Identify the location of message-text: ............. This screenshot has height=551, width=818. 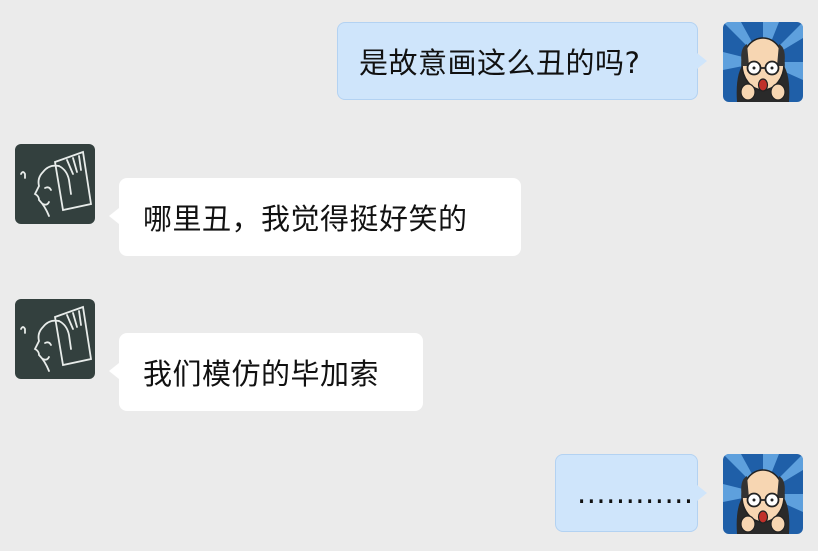
(635, 493).